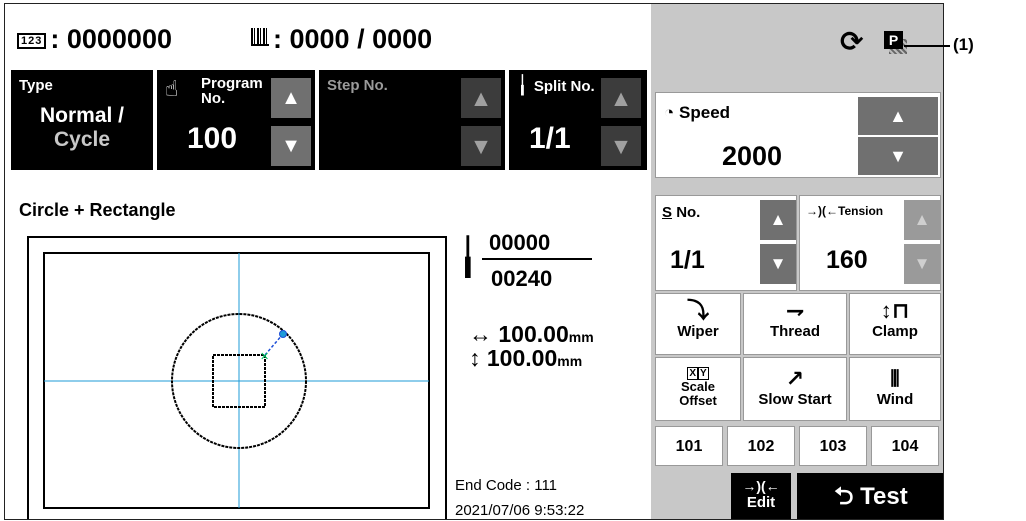 Image resolution: width=1026 pixels, height=521 pixels. What do you see at coordinates (667, 212) in the screenshot?
I see `s-no-icon: S` at bounding box center [667, 212].